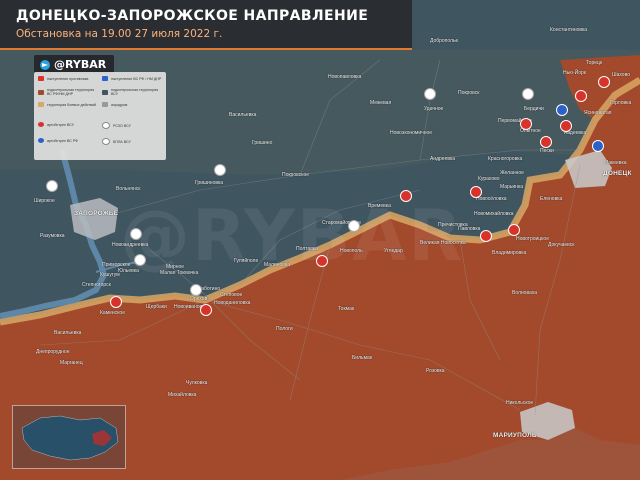 The image size is (640, 480). What do you see at coordinates (232, 303) in the screenshot?
I see `place-label: Новоданиловка` at bounding box center [232, 303].